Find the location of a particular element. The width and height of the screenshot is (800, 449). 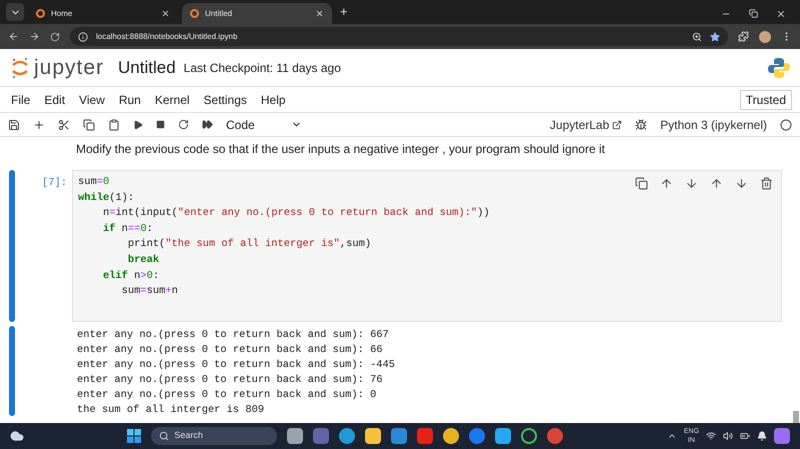

battery-icon is located at coordinates (745, 436).